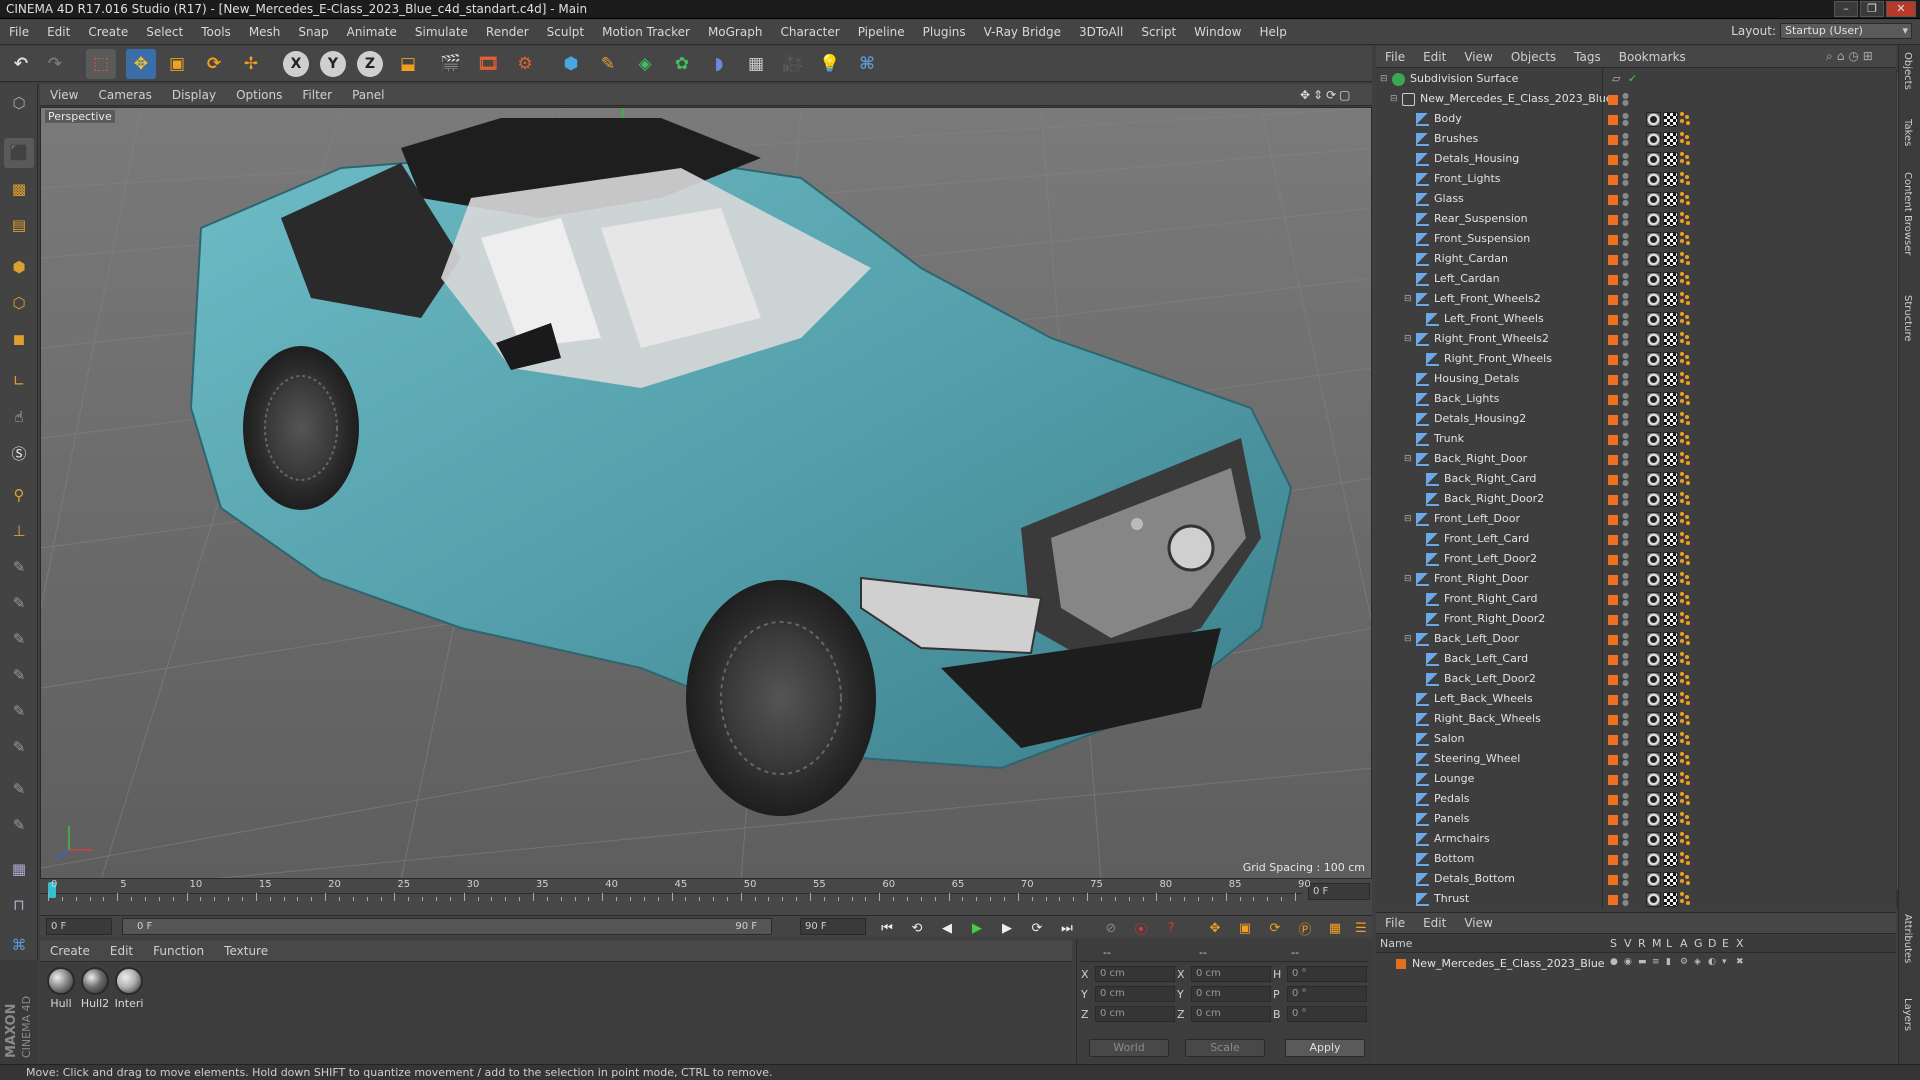  What do you see at coordinates (265, 32) in the screenshot?
I see `menu-mesh: Mesh` at bounding box center [265, 32].